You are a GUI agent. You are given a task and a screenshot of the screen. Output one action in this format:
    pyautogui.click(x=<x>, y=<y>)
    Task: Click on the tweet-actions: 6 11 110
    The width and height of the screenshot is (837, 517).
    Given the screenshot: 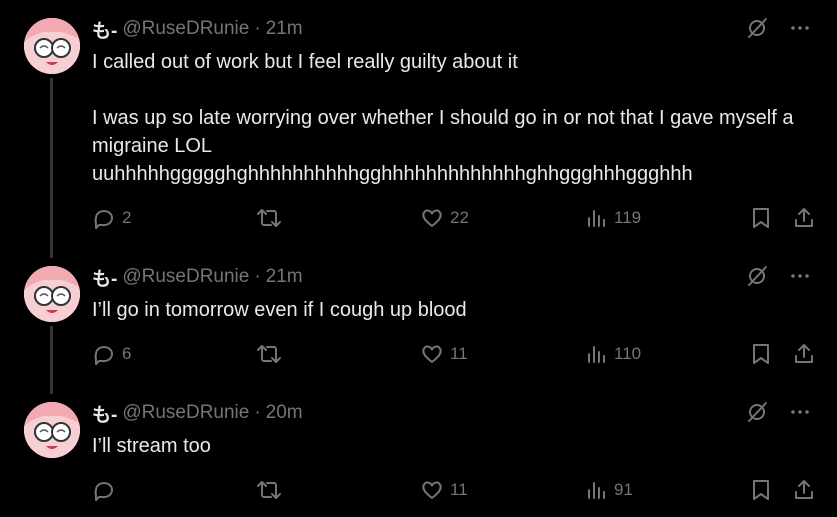 What is the action you would take?
    pyautogui.click(x=454, y=355)
    